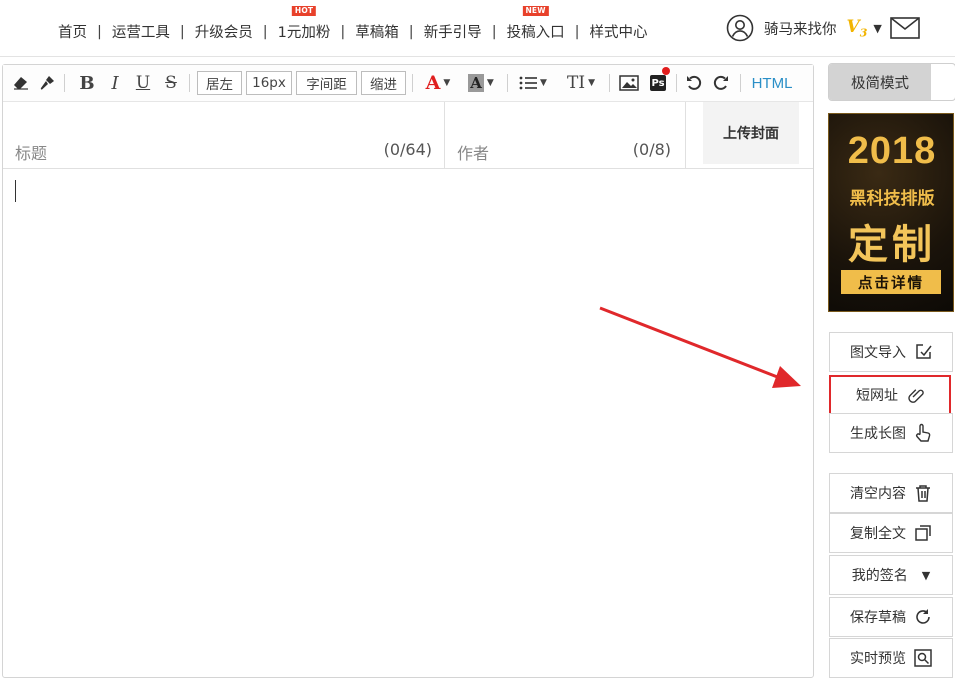  Describe the element at coordinates (476, 83) in the screenshot. I see `background-color-glyph: A` at that location.